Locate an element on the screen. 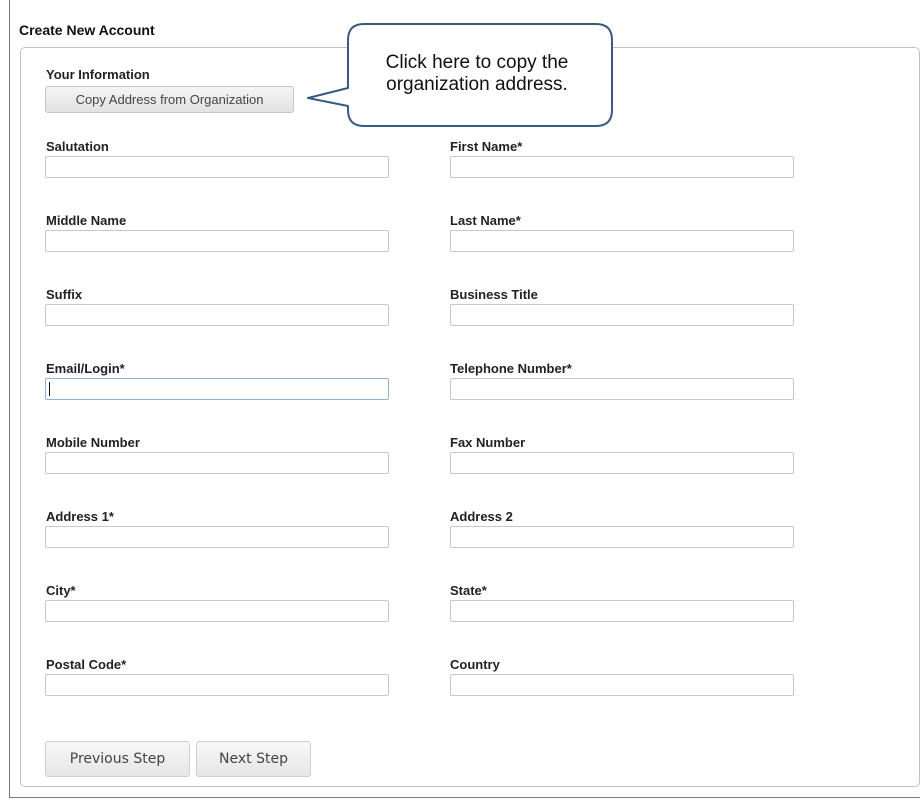 Image resolution: width=920 pixels, height=803 pixels. section-title: Your Information is located at coordinates (98, 74).